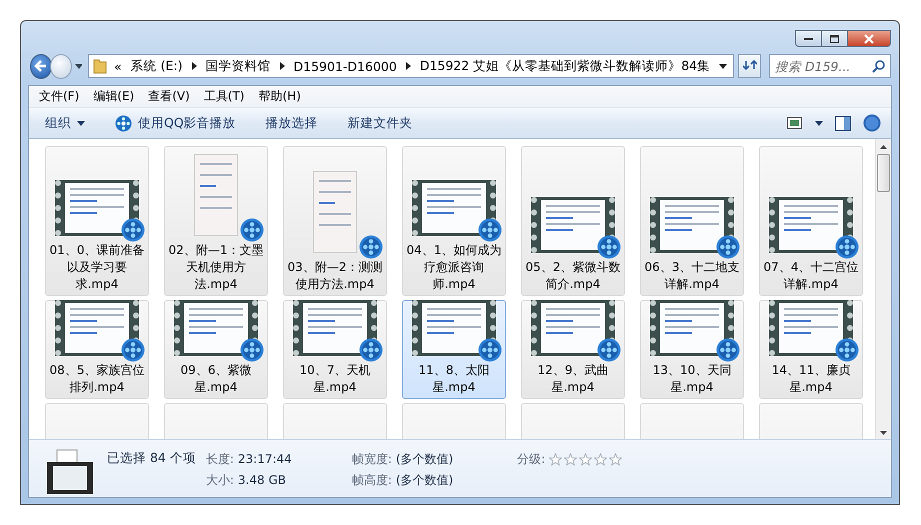  I want to click on file-tile: 13、10、天同星.mp4, so click(692, 349).